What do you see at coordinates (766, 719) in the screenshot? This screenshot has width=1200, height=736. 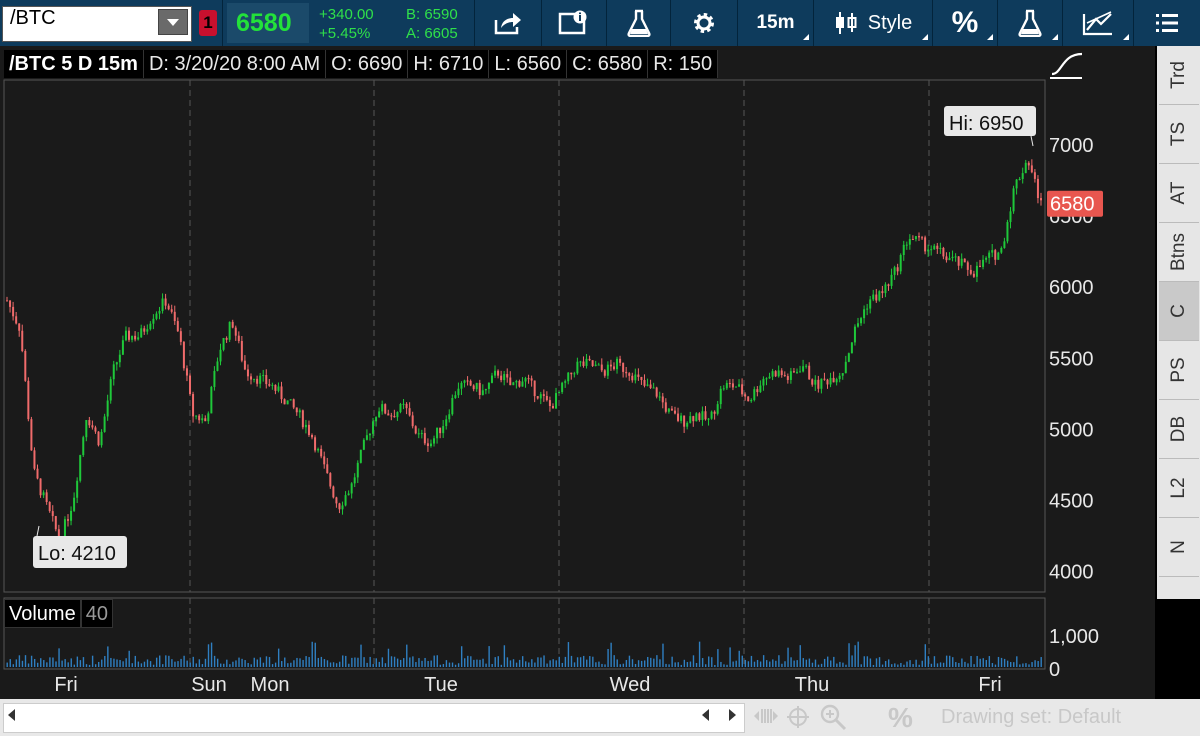 I see `expand-time-axis-icon` at bounding box center [766, 719].